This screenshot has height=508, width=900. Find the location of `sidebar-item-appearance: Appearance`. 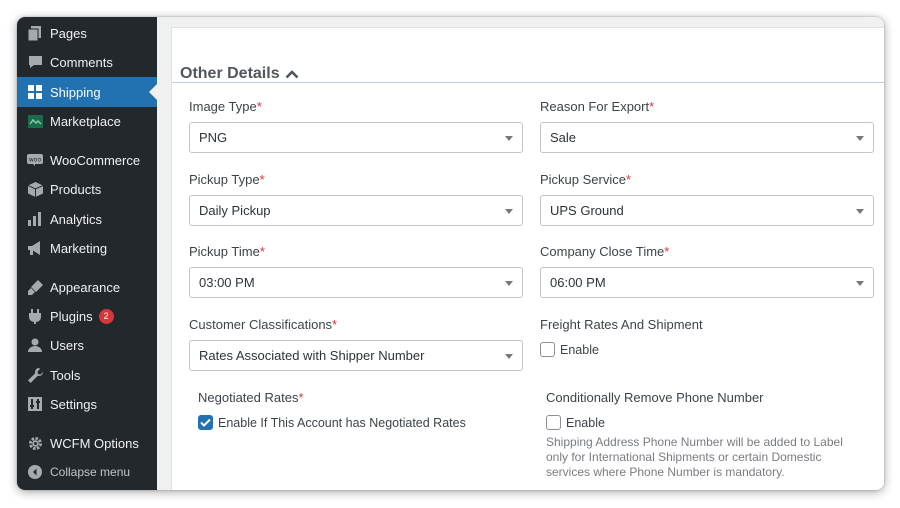

sidebar-item-appearance: Appearance is located at coordinates (87, 287).